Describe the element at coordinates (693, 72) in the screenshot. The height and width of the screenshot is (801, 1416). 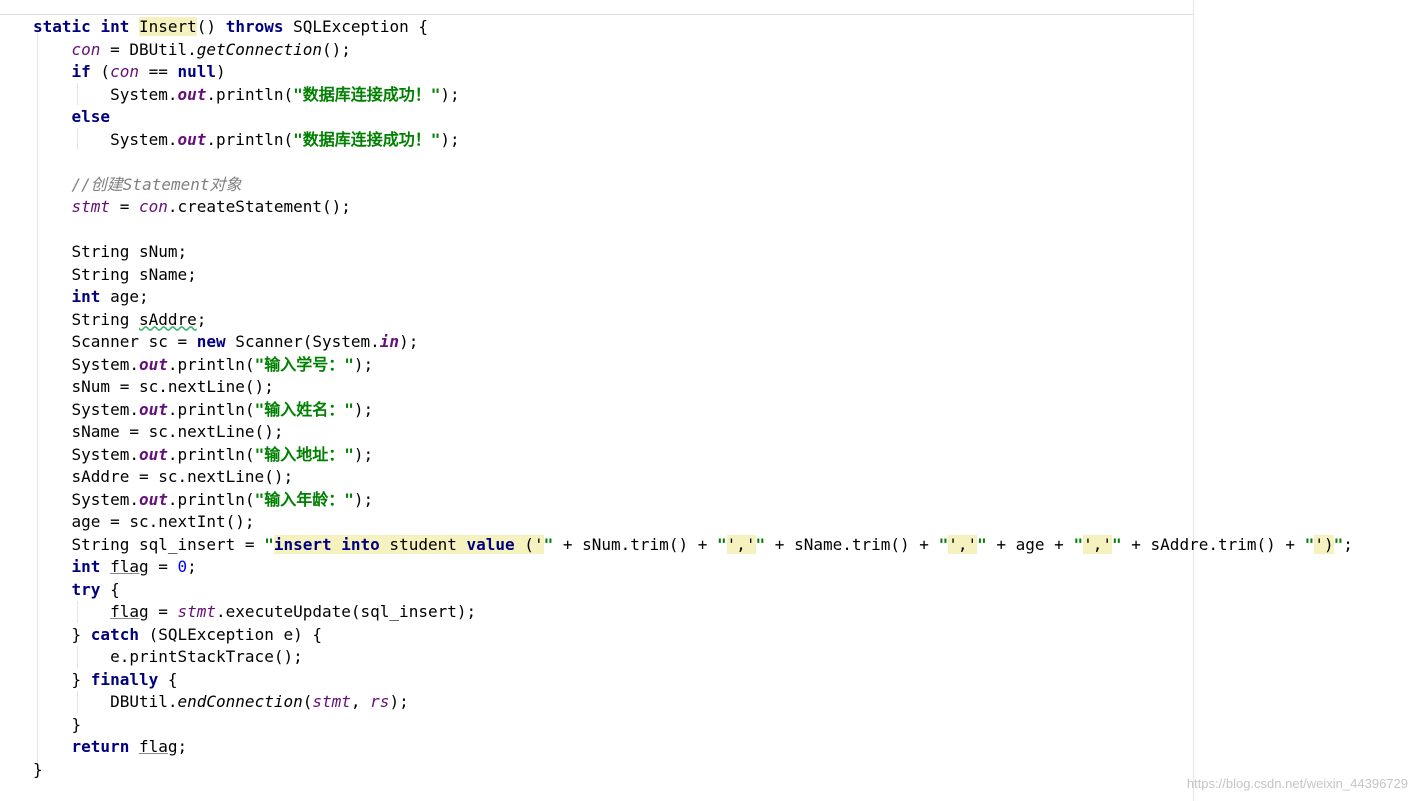
I see `code-line: if (con == null)` at that location.